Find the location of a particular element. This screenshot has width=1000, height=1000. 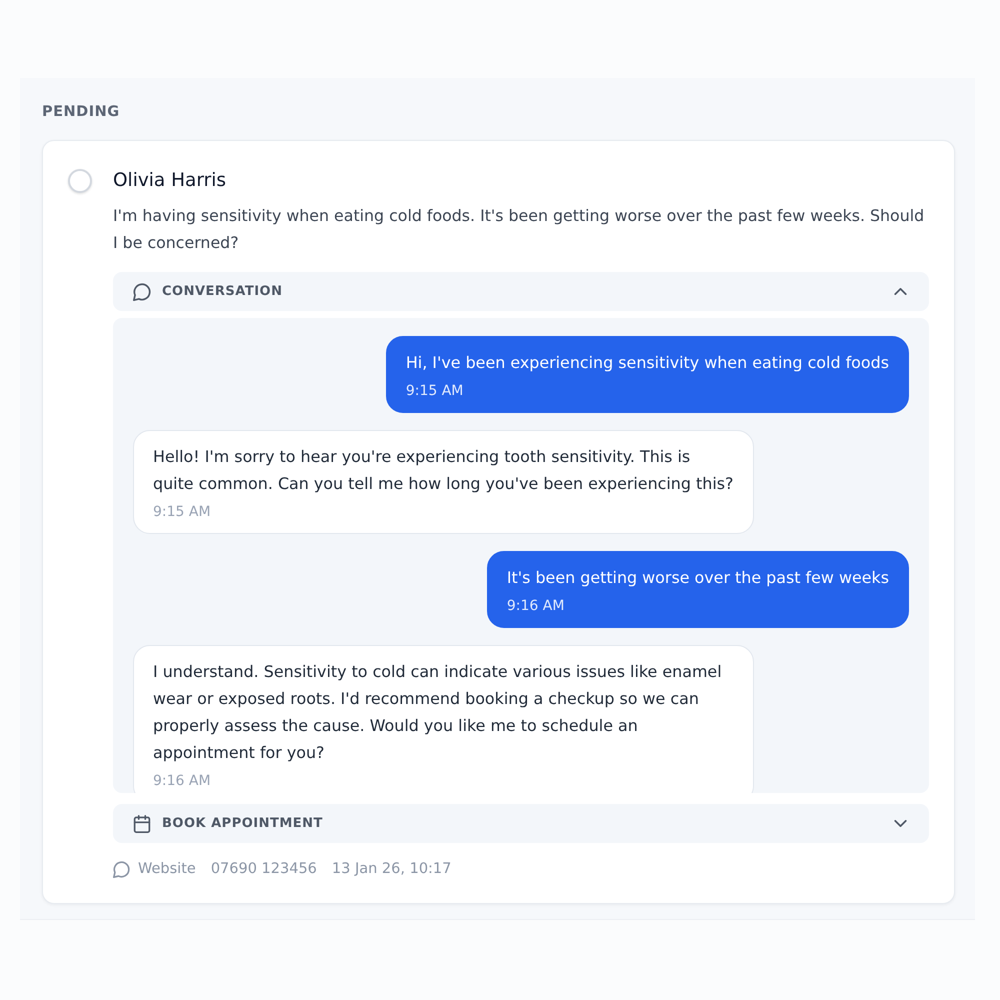

section-title: PENDING is located at coordinates (81, 112).